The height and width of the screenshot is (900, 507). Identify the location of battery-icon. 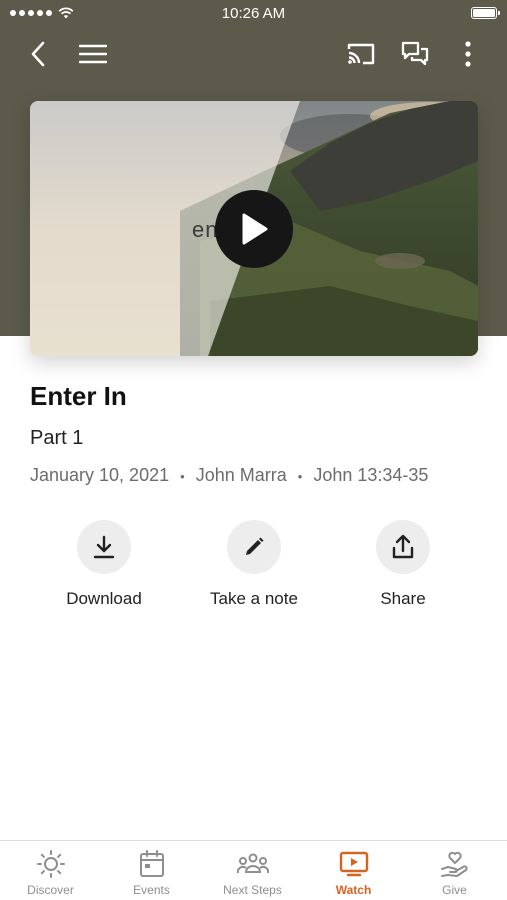
(485, 13).